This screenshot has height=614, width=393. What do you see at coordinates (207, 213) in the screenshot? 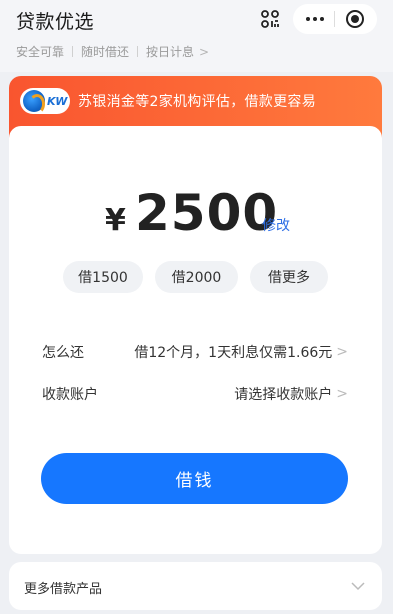
I see `loan-amount: 2500` at bounding box center [207, 213].